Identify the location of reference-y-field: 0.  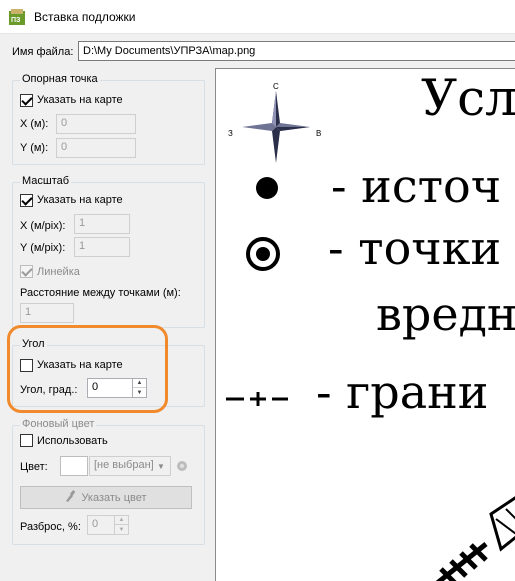
(96, 148).